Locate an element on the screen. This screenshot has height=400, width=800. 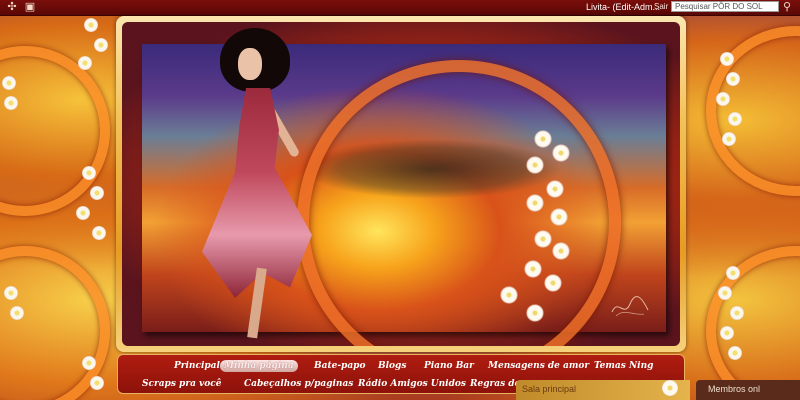
chat-bar: Sala principal Membros onl is located at coordinates (658, 390).